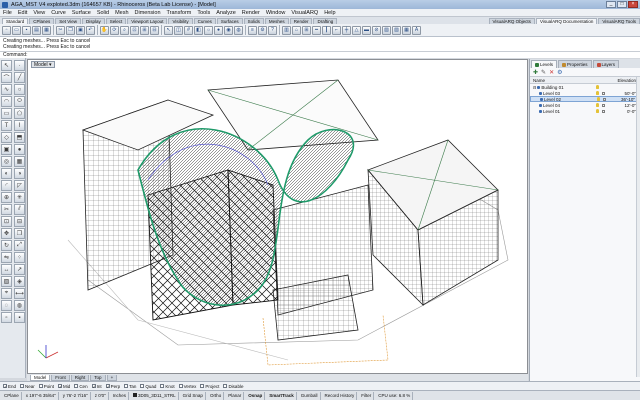  Describe the element at coordinates (168, 30) in the screenshot. I see `select-icon: ↖` at that location.